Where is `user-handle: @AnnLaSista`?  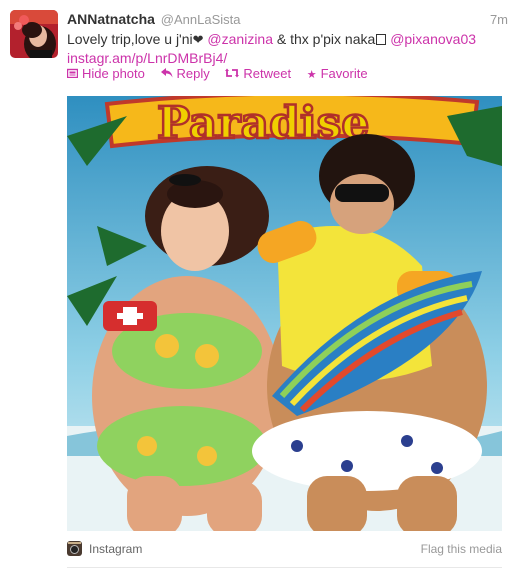
user-handle: @AnnLaSista is located at coordinates (201, 19).